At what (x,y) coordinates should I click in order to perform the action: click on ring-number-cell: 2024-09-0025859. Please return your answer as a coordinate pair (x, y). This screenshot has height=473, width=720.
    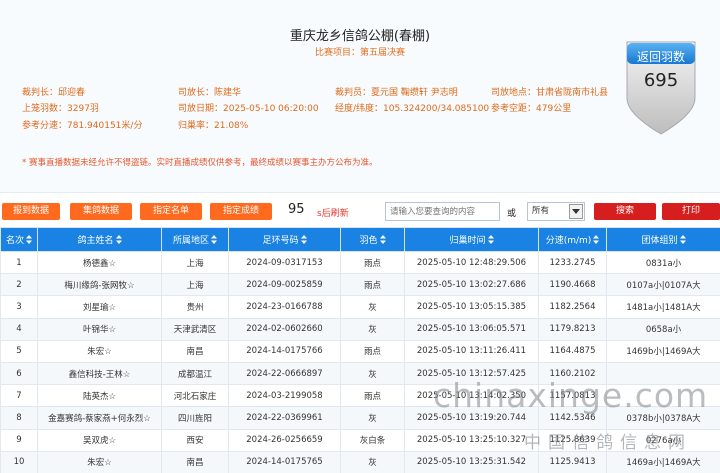
    Looking at the image, I should click on (284, 285).